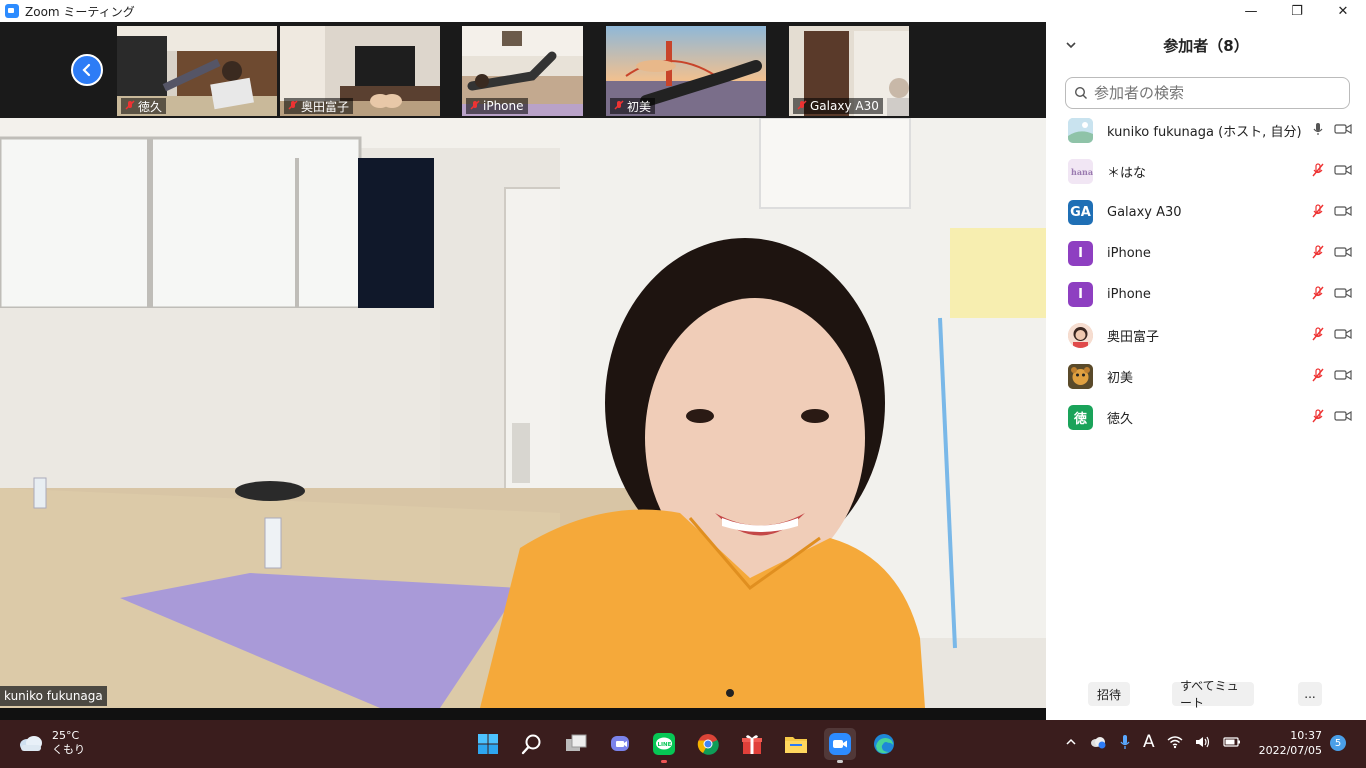 The width and height of the screenshot is (1366, 768). I want to click on minimize-button: —, so click(1251, 11).